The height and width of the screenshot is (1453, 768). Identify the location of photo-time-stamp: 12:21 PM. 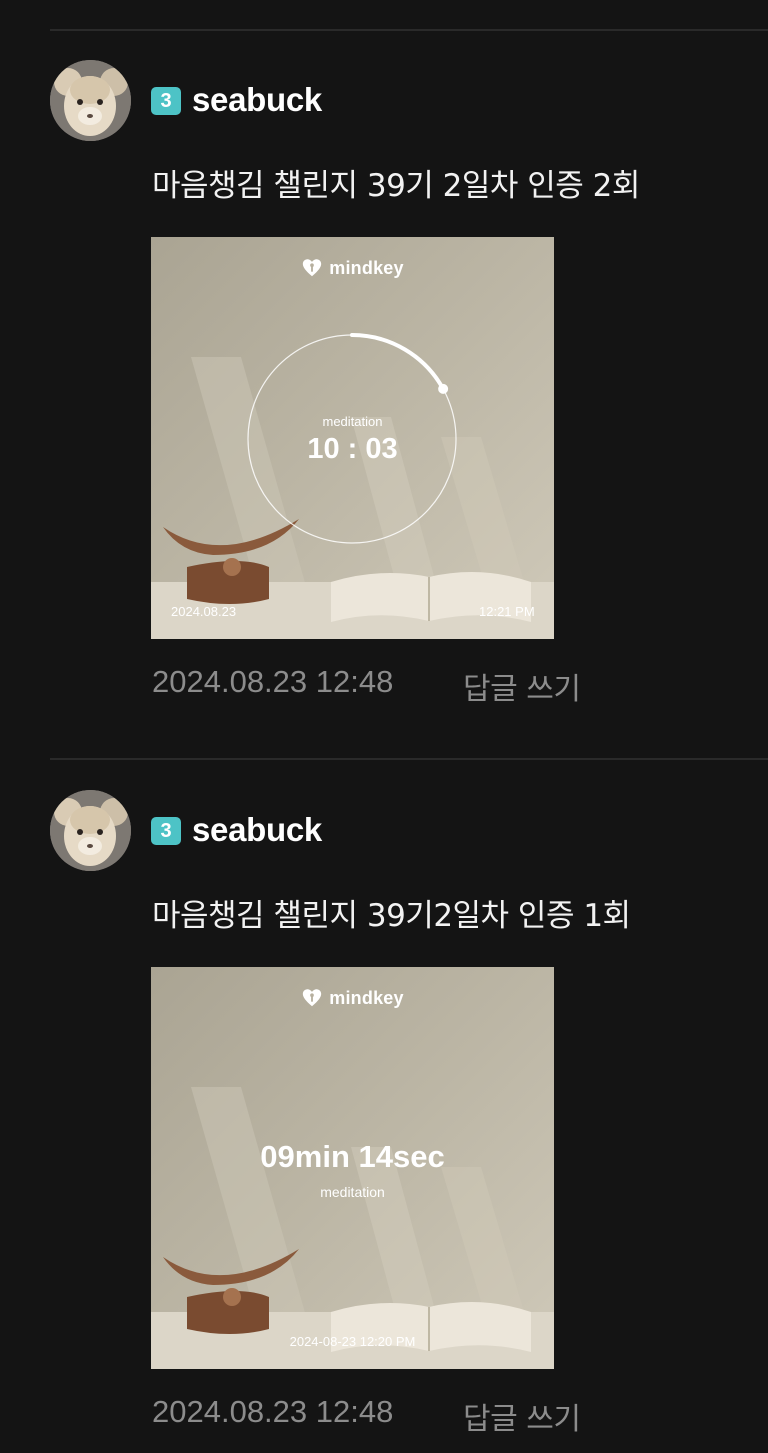
(507, 611).